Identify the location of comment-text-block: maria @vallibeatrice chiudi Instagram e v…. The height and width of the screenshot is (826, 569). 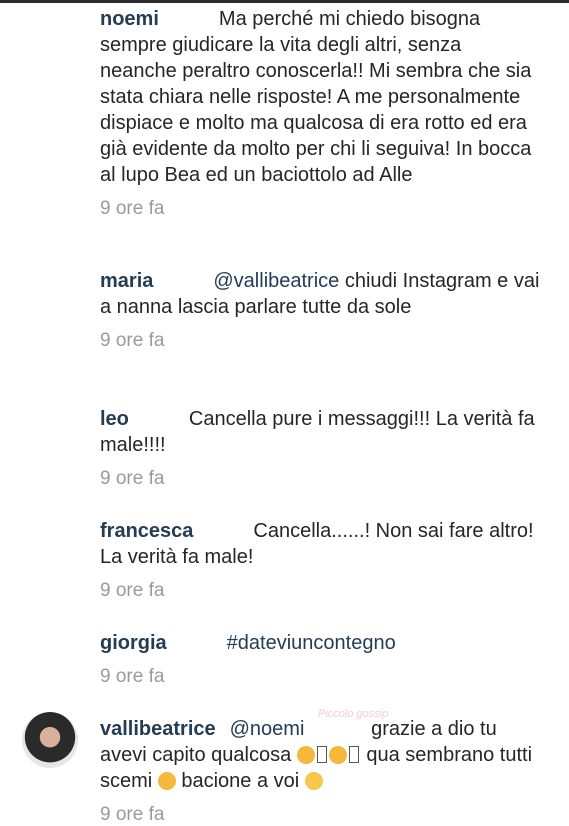
(320, 294).